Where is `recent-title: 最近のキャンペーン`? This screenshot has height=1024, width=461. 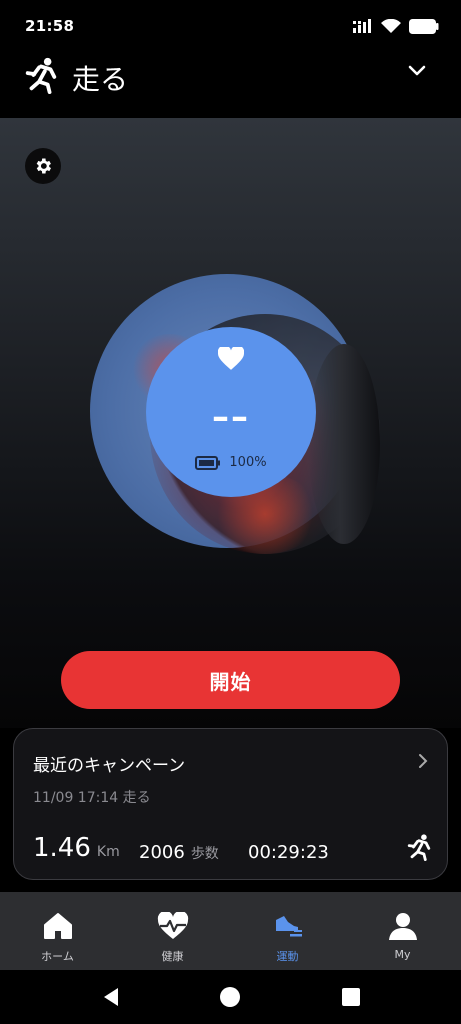
recent-title: 最近のキャンペーン is located at coordinates (109, 766).